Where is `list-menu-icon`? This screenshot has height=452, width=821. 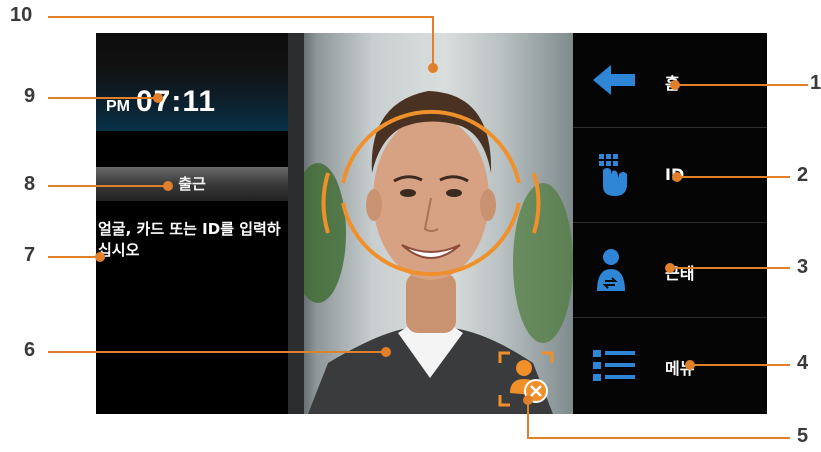 list-menu-icon is located at coordinates (614, 365).